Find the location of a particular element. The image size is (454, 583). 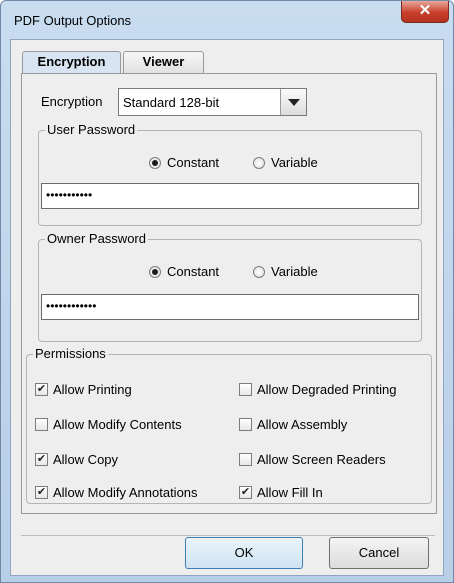

user-password-variable-label: Variable is located at coordinates (294, 162).